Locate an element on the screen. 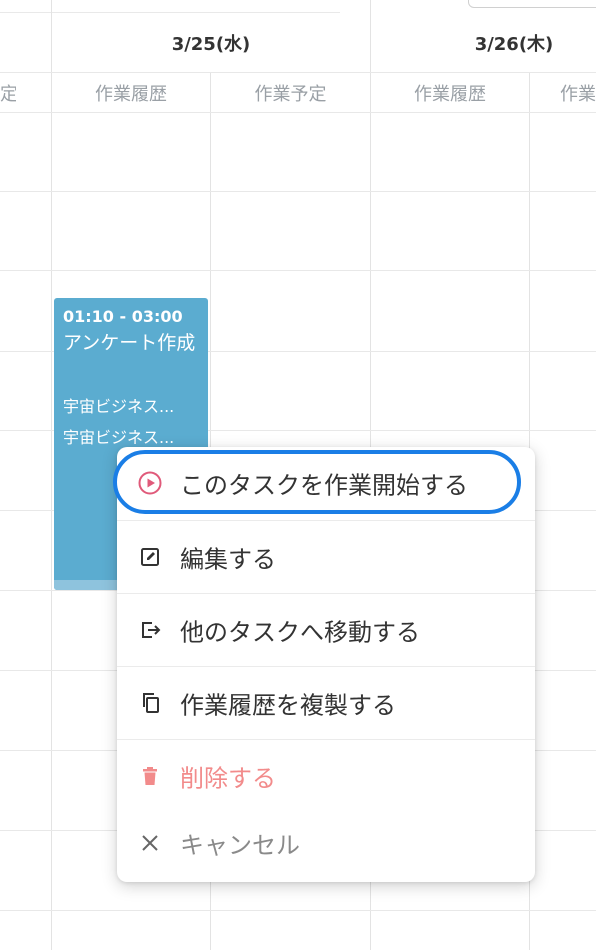  move-task-menu-item: 他のタスクへ移動する is located at coordinates (326, 630).